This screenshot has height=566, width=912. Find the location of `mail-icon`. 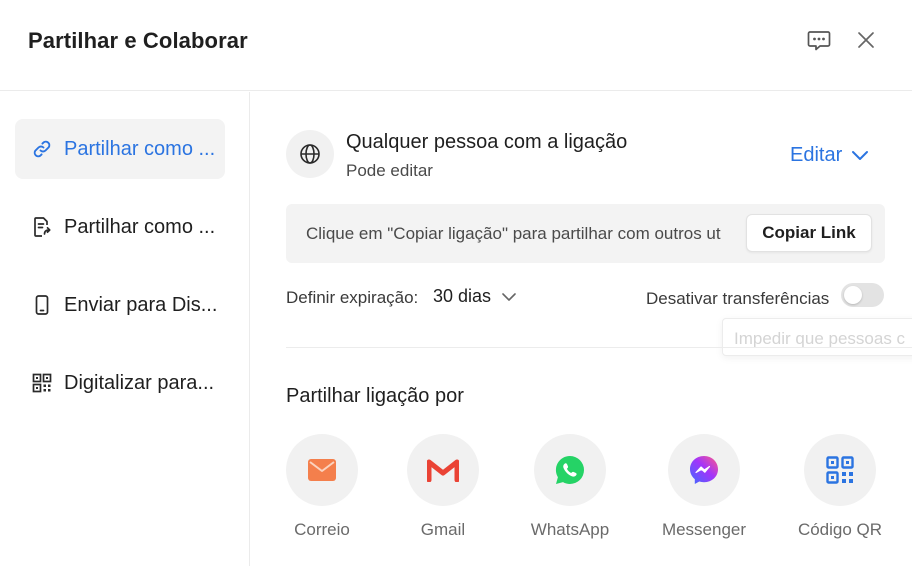

mail-icon is located at coordinates (322, 470).